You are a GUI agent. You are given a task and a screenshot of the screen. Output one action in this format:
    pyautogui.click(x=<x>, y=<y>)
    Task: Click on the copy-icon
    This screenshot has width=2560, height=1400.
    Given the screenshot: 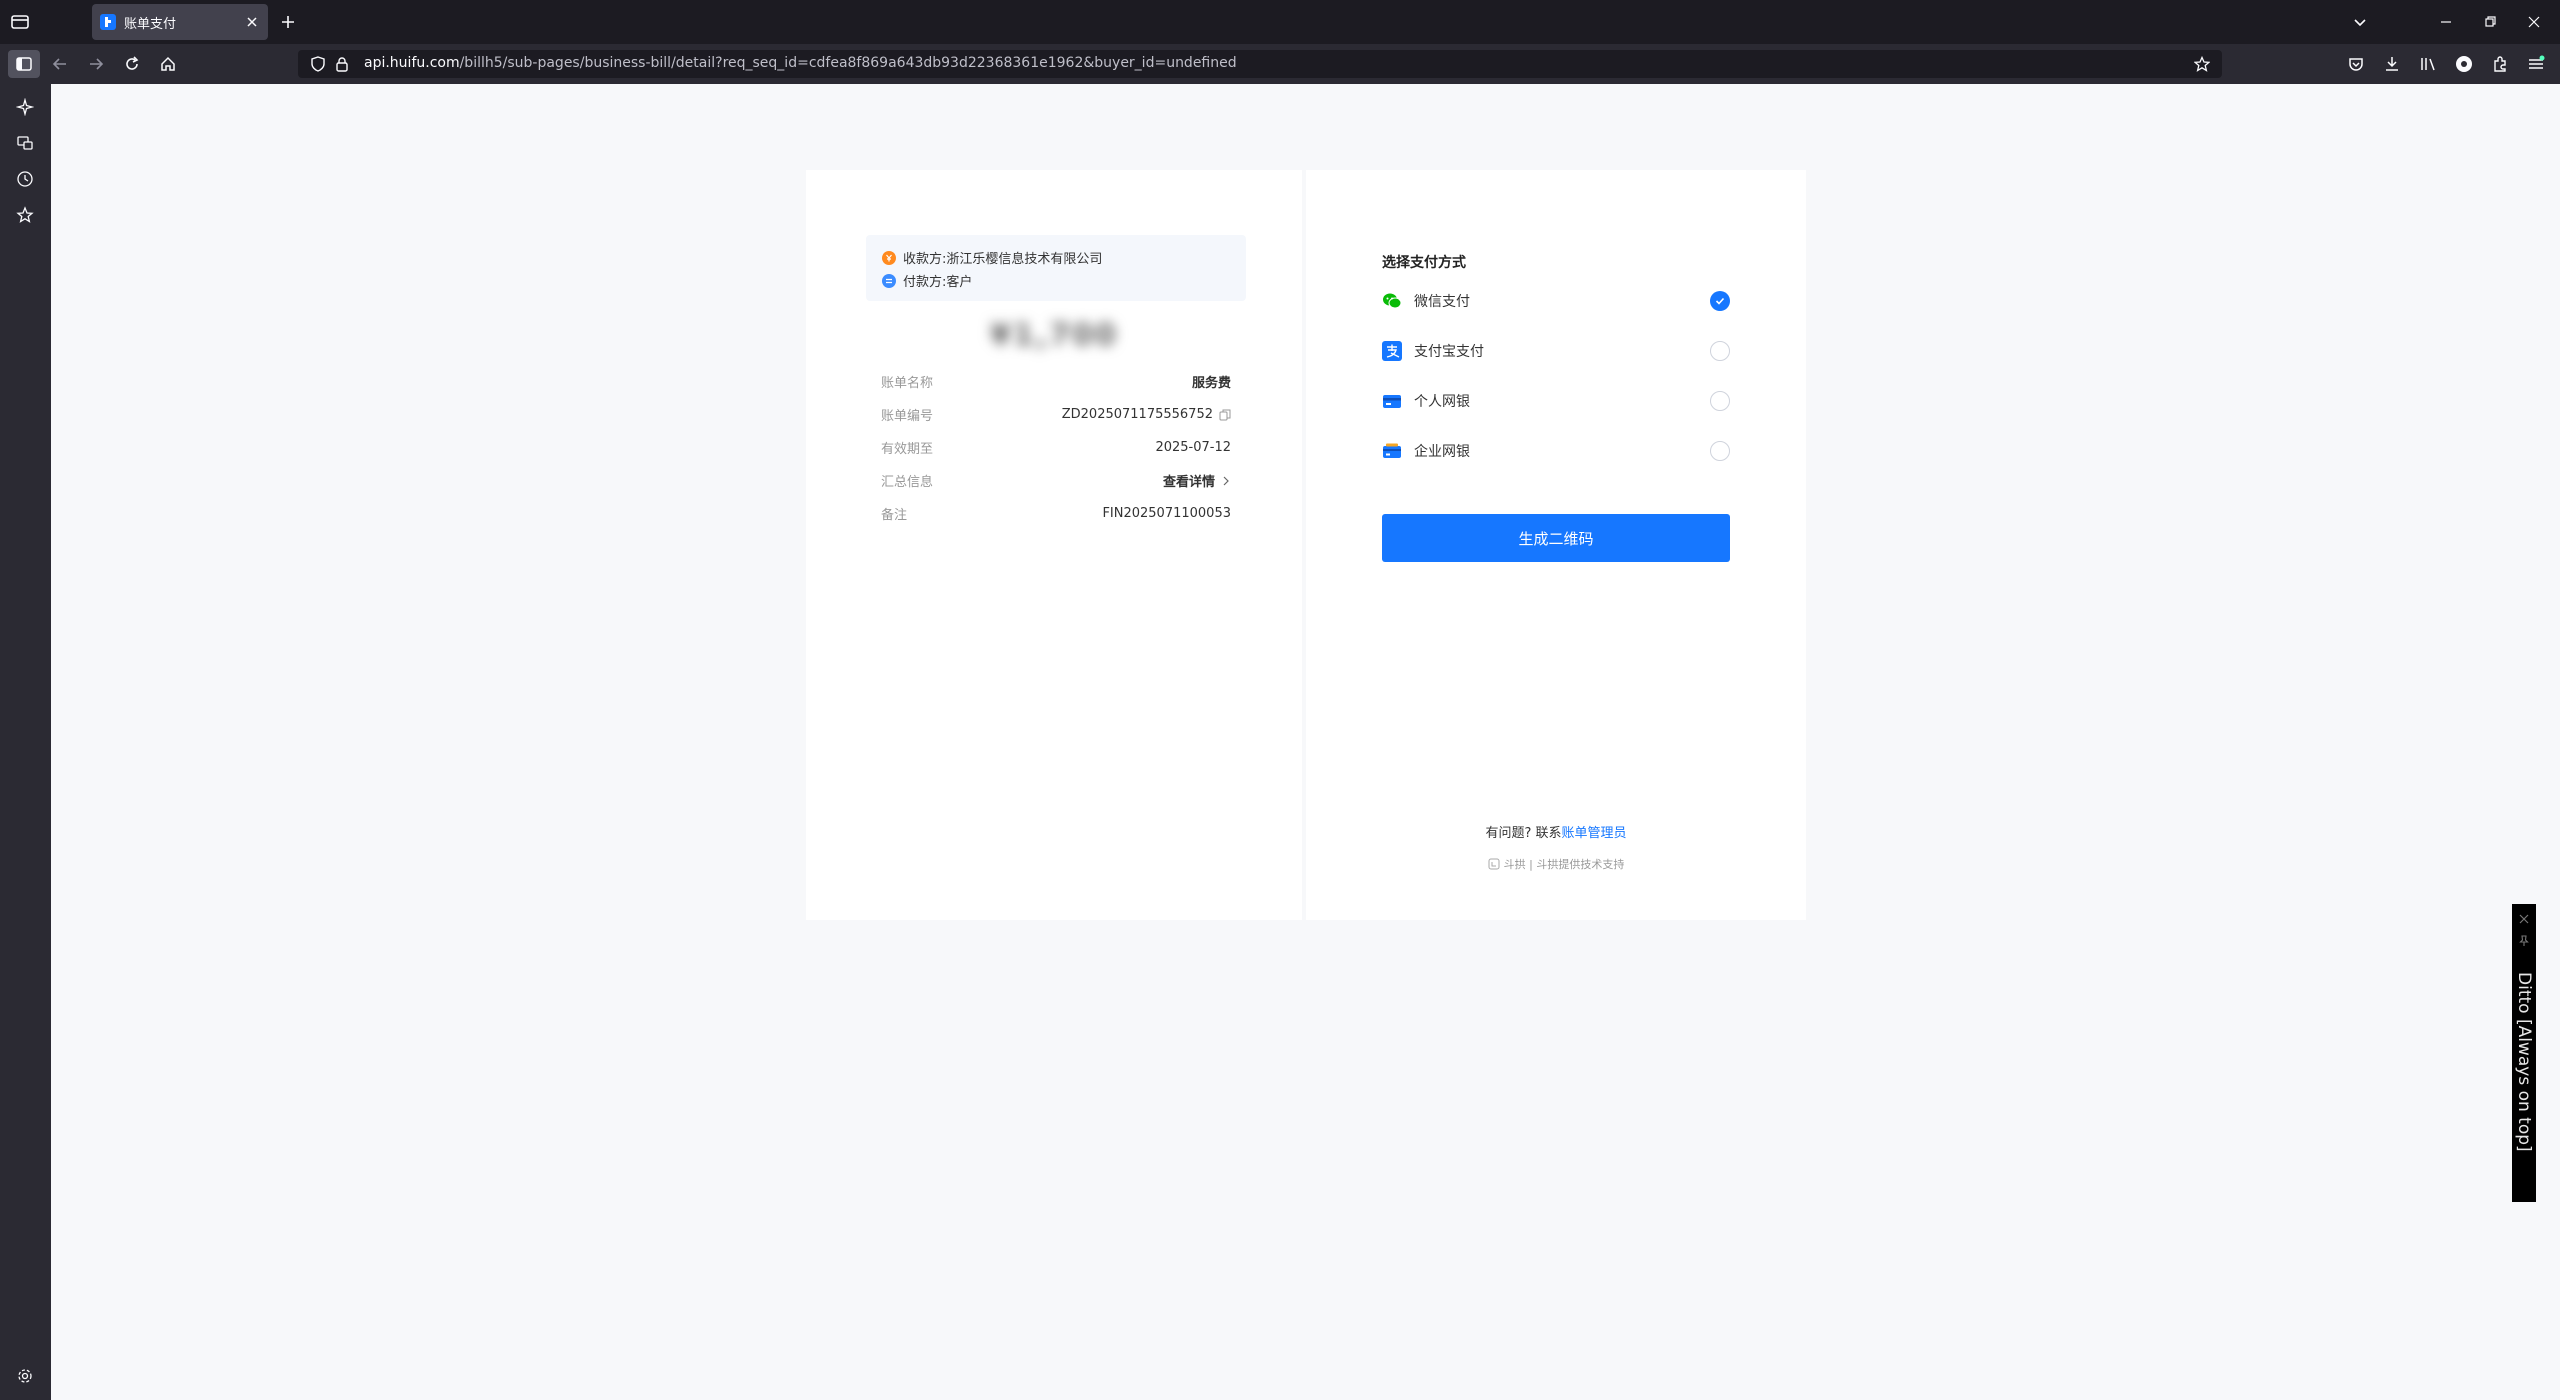 What is the action you would take?
    pyautogui.click(x=1225, y=415)
    